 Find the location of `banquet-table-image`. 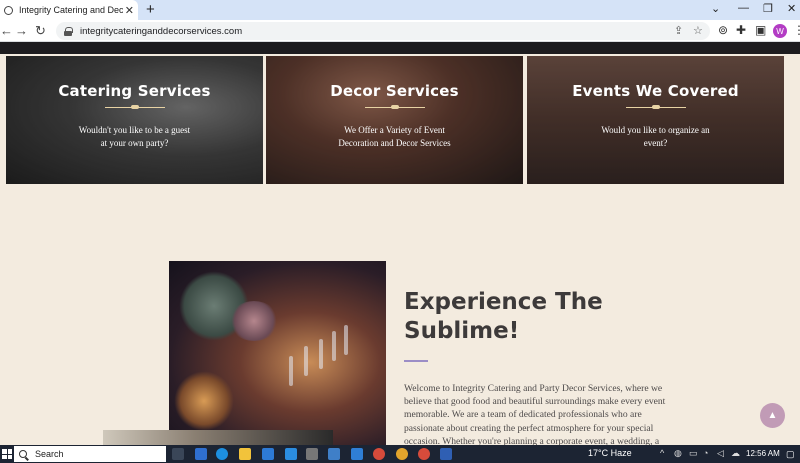

banquet-table-image is located at coordinates (277, 353).